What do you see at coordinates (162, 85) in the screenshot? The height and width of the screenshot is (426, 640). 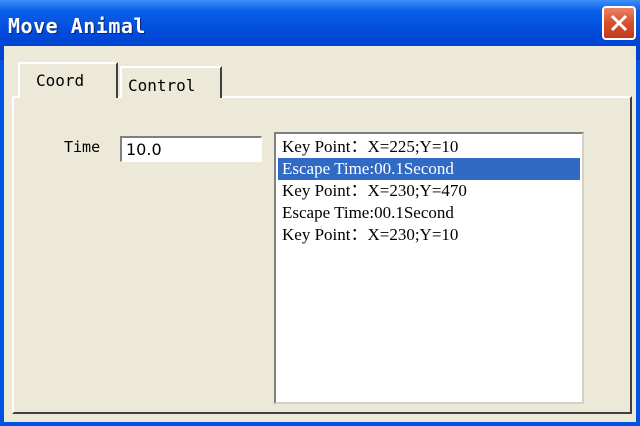 I see `tab-control-label: Control` at bounding box center [162, 85].